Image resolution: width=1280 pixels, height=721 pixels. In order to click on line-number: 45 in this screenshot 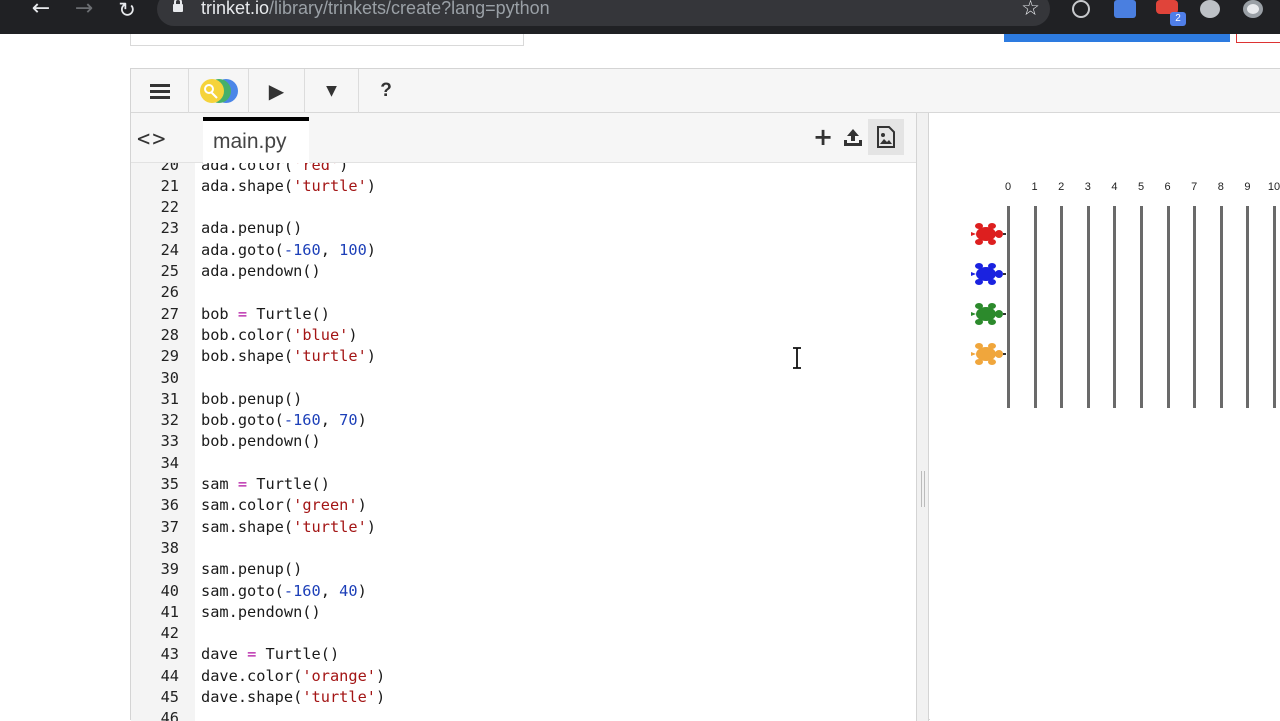, I will do `click(169, 697)`.